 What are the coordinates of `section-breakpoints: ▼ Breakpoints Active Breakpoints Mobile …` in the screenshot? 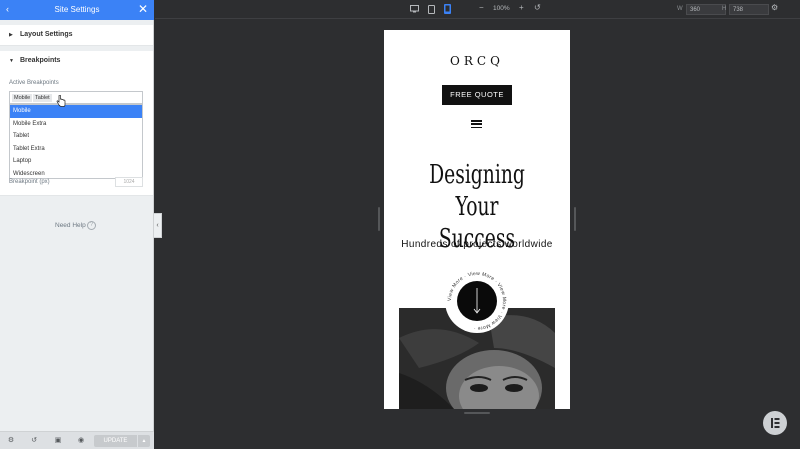 It's located at (76, 123).